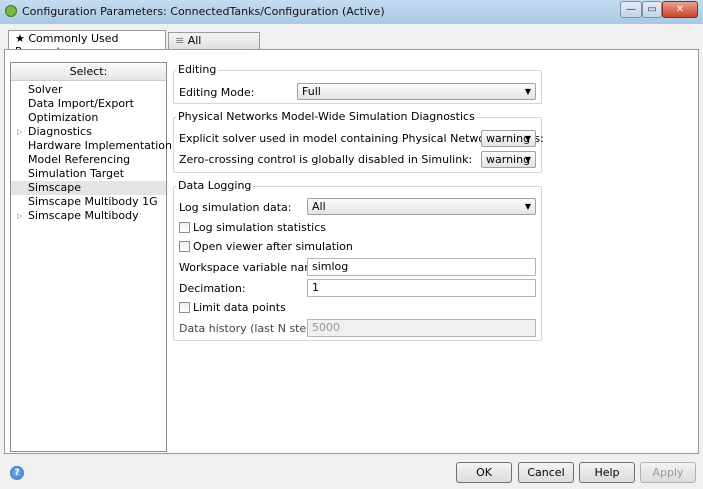 This screenshot has width=703, height=489. What do you see at coordinates (180, 40) in the screenshot?
I see `list-icon: ≡` at bounding box center [180, 40].